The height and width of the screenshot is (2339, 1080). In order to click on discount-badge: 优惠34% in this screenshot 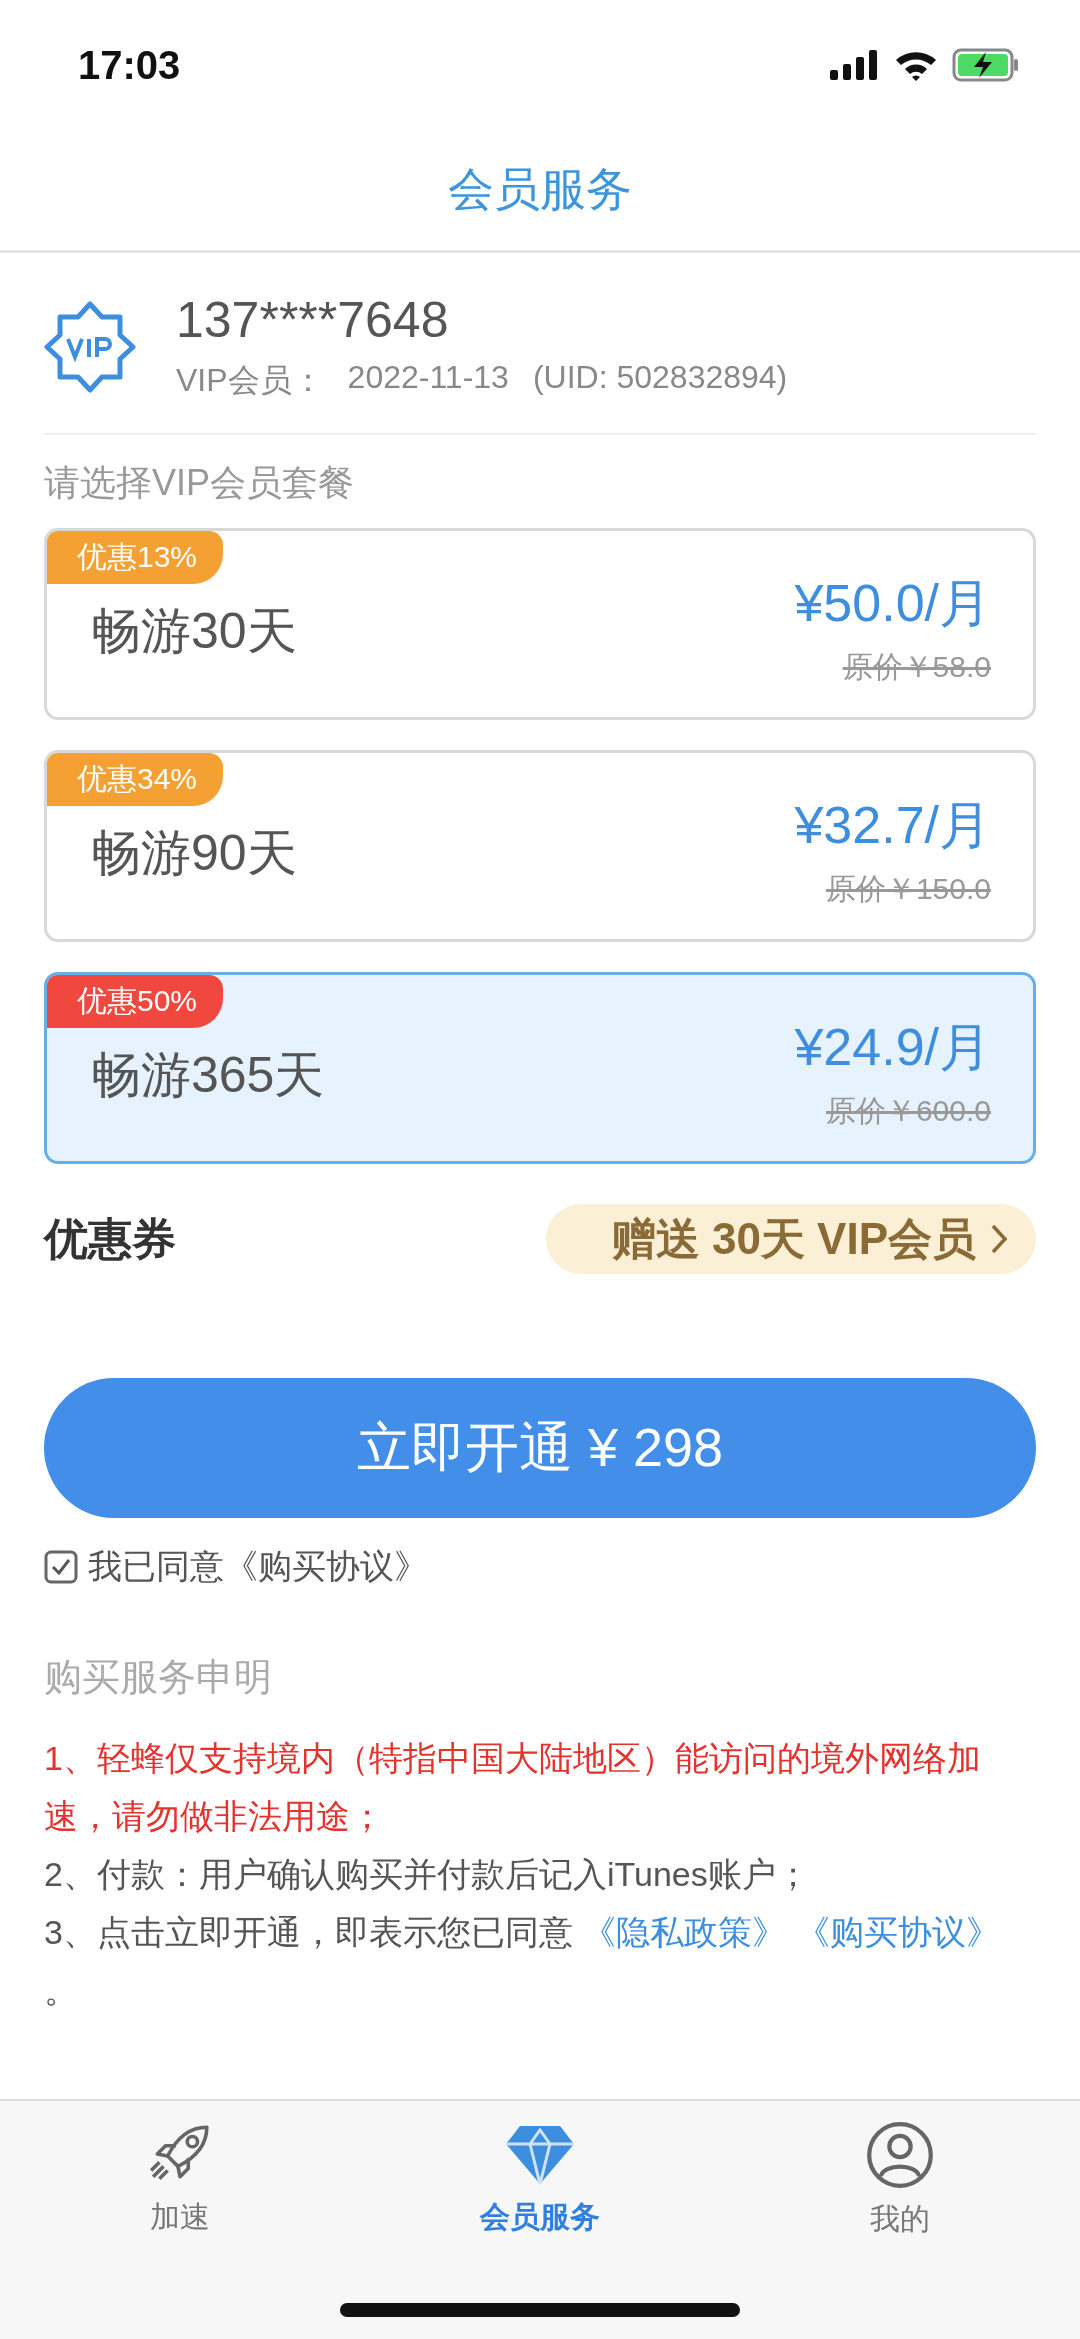, I will do `click(135, 779)`.